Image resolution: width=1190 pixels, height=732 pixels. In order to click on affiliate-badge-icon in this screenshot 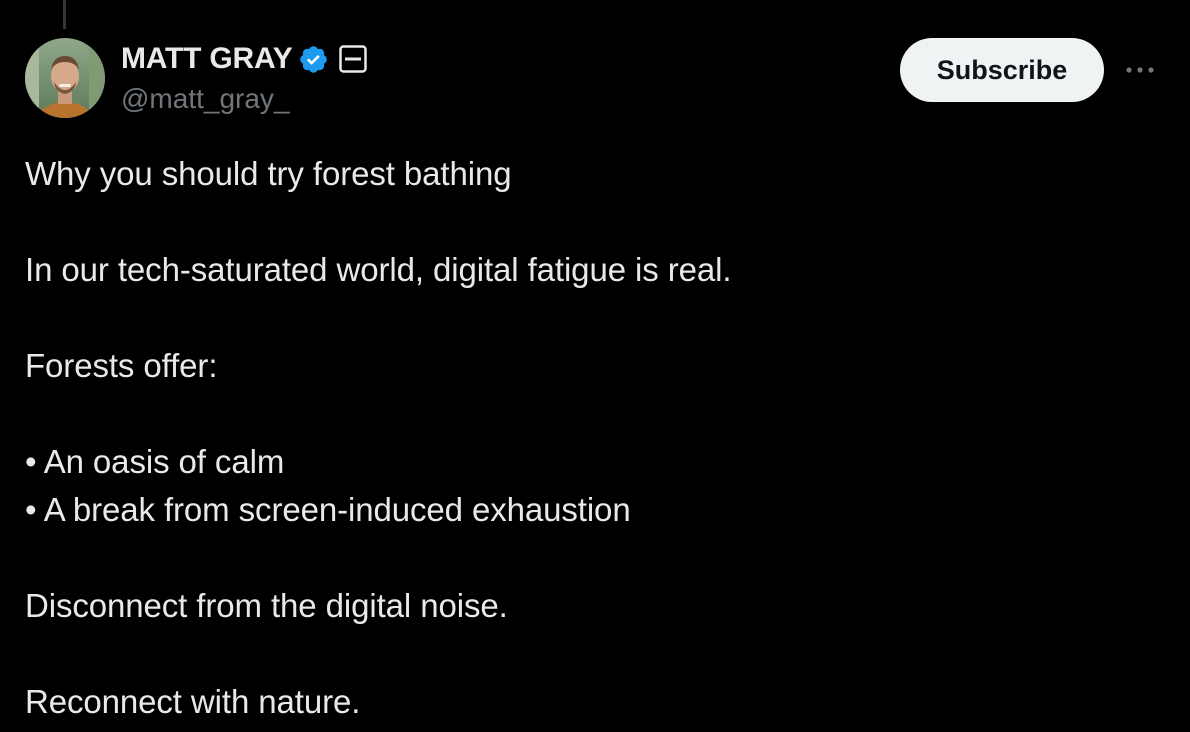, I will do `click(352, 59)`.